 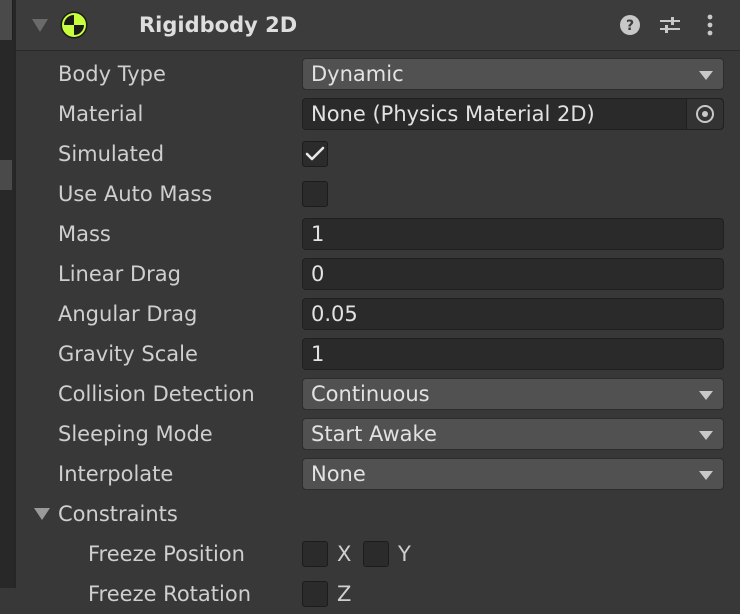 What do you see at coordinates (378, 25) in the screenshot?
I see `component-header: Rigidbody 2D ?` at bounding box center [378, 25].